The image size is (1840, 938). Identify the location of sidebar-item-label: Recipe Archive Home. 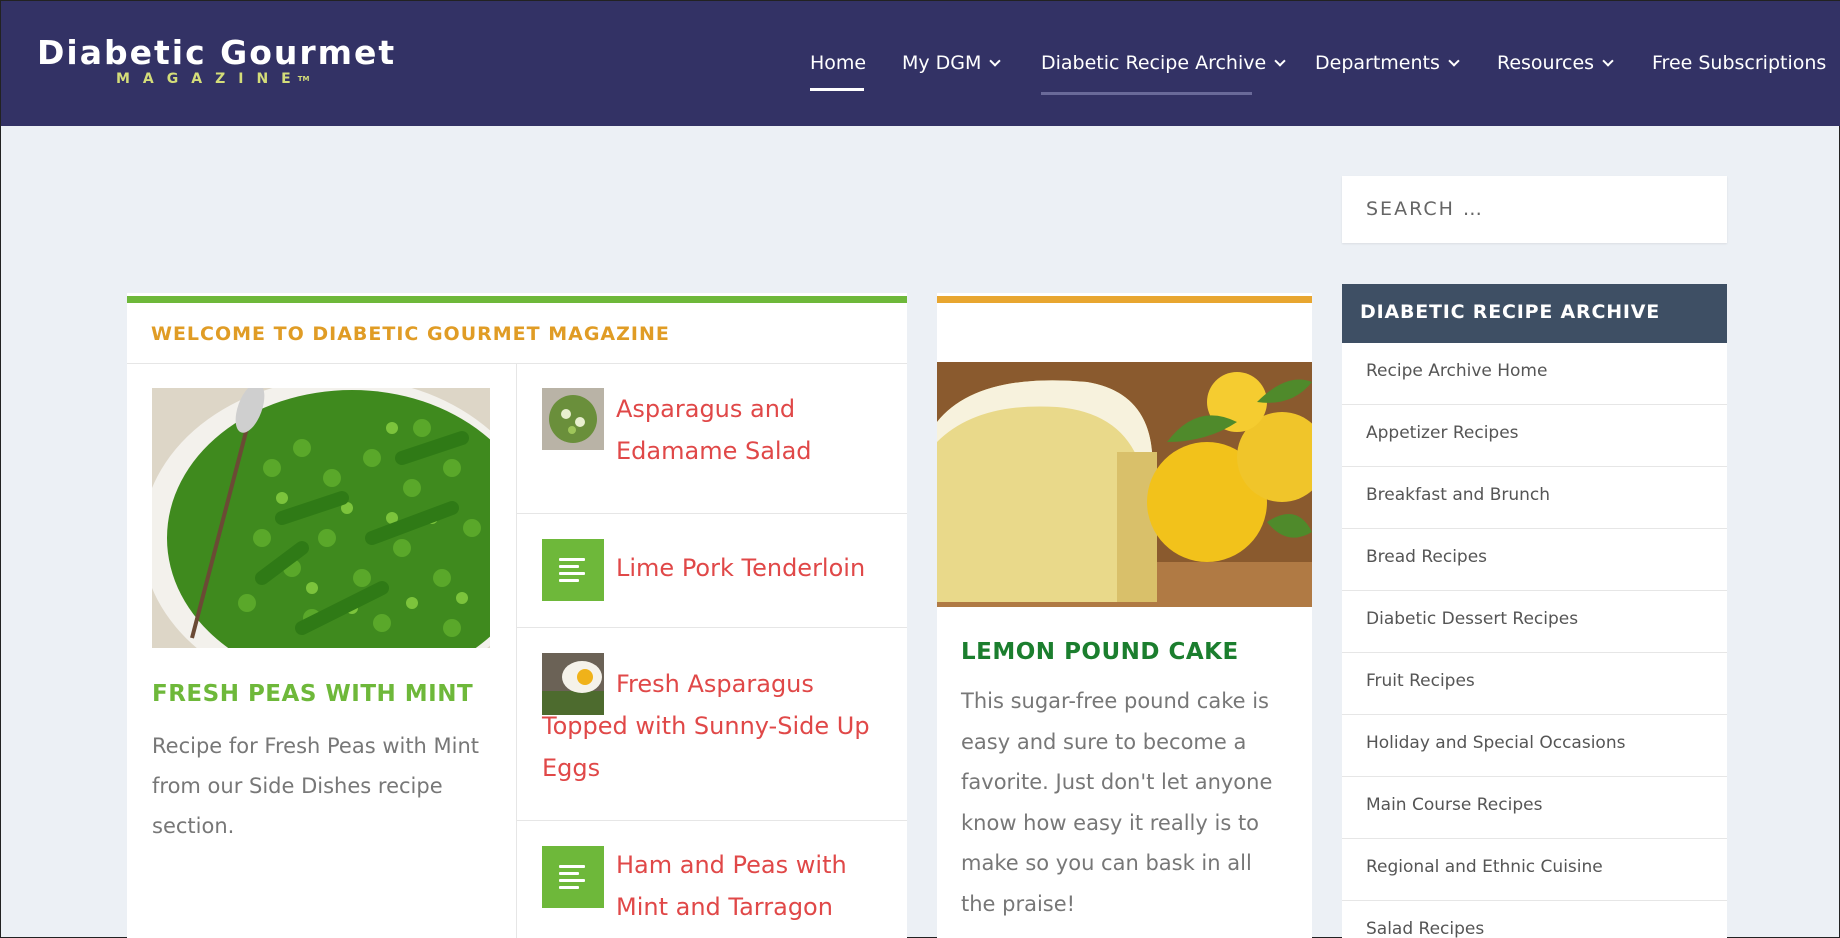
(1456, 371).